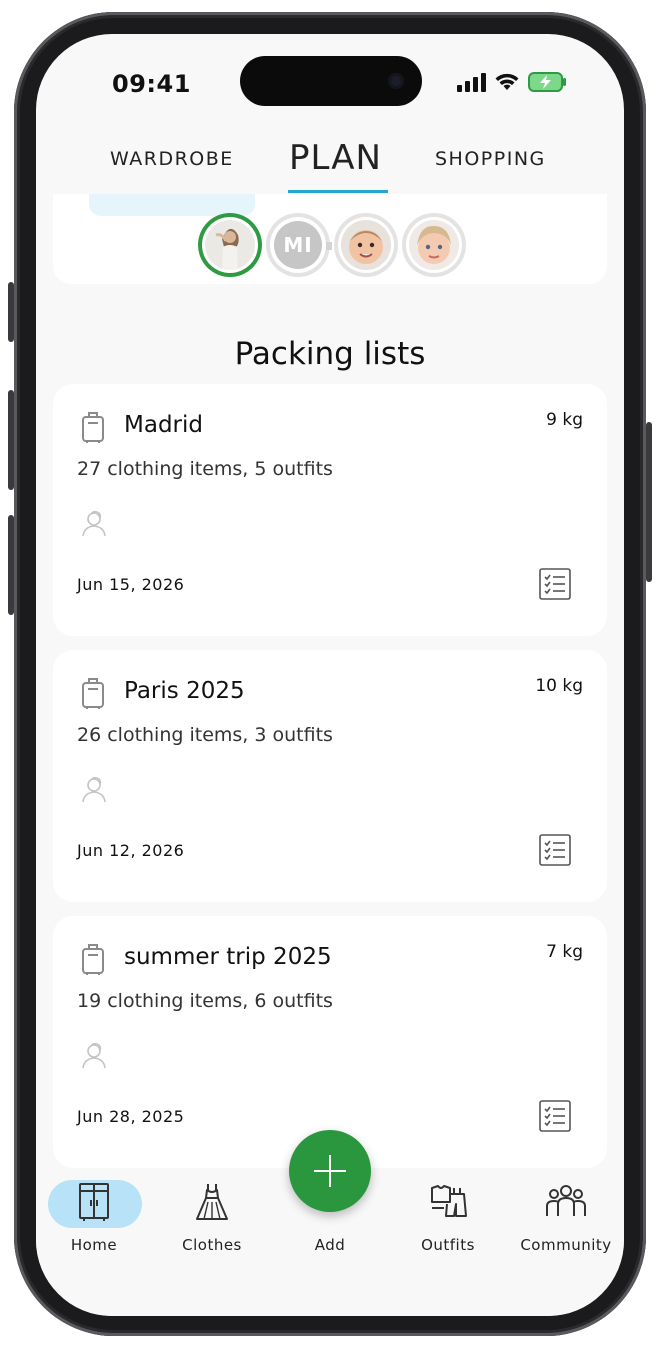 This screenshot has height=1349, width=660. What do you see at coordinates (564, 420) in the screenshot?
I see `packing-list-weight: 9 kg` at bounding box center [564, 420].